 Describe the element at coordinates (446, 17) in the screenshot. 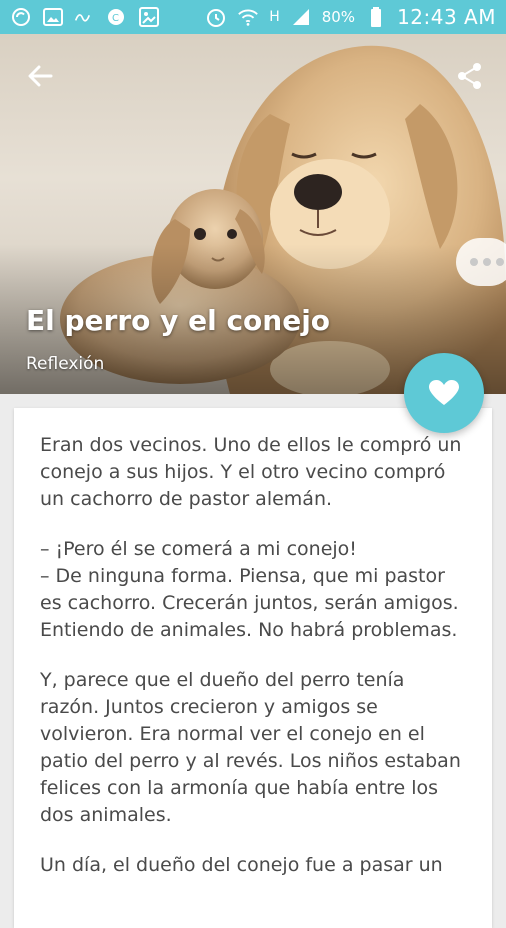

I see `clock: 12:43 AM` at that location.